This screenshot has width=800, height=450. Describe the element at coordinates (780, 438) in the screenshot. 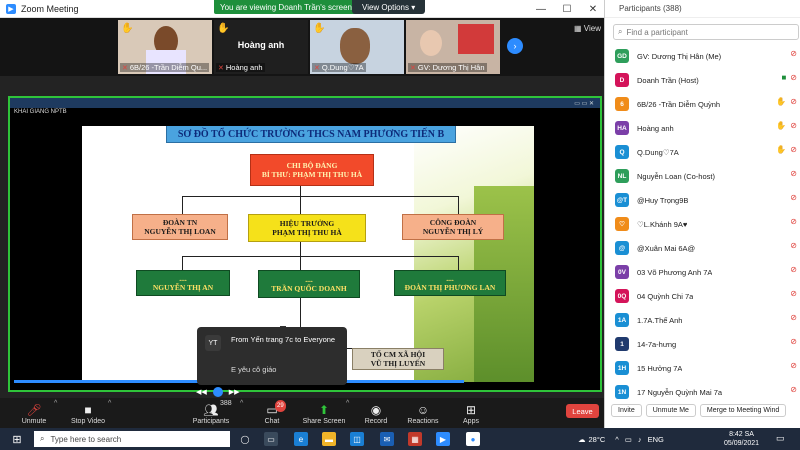

I see `notification-icon: ▭` at that location.